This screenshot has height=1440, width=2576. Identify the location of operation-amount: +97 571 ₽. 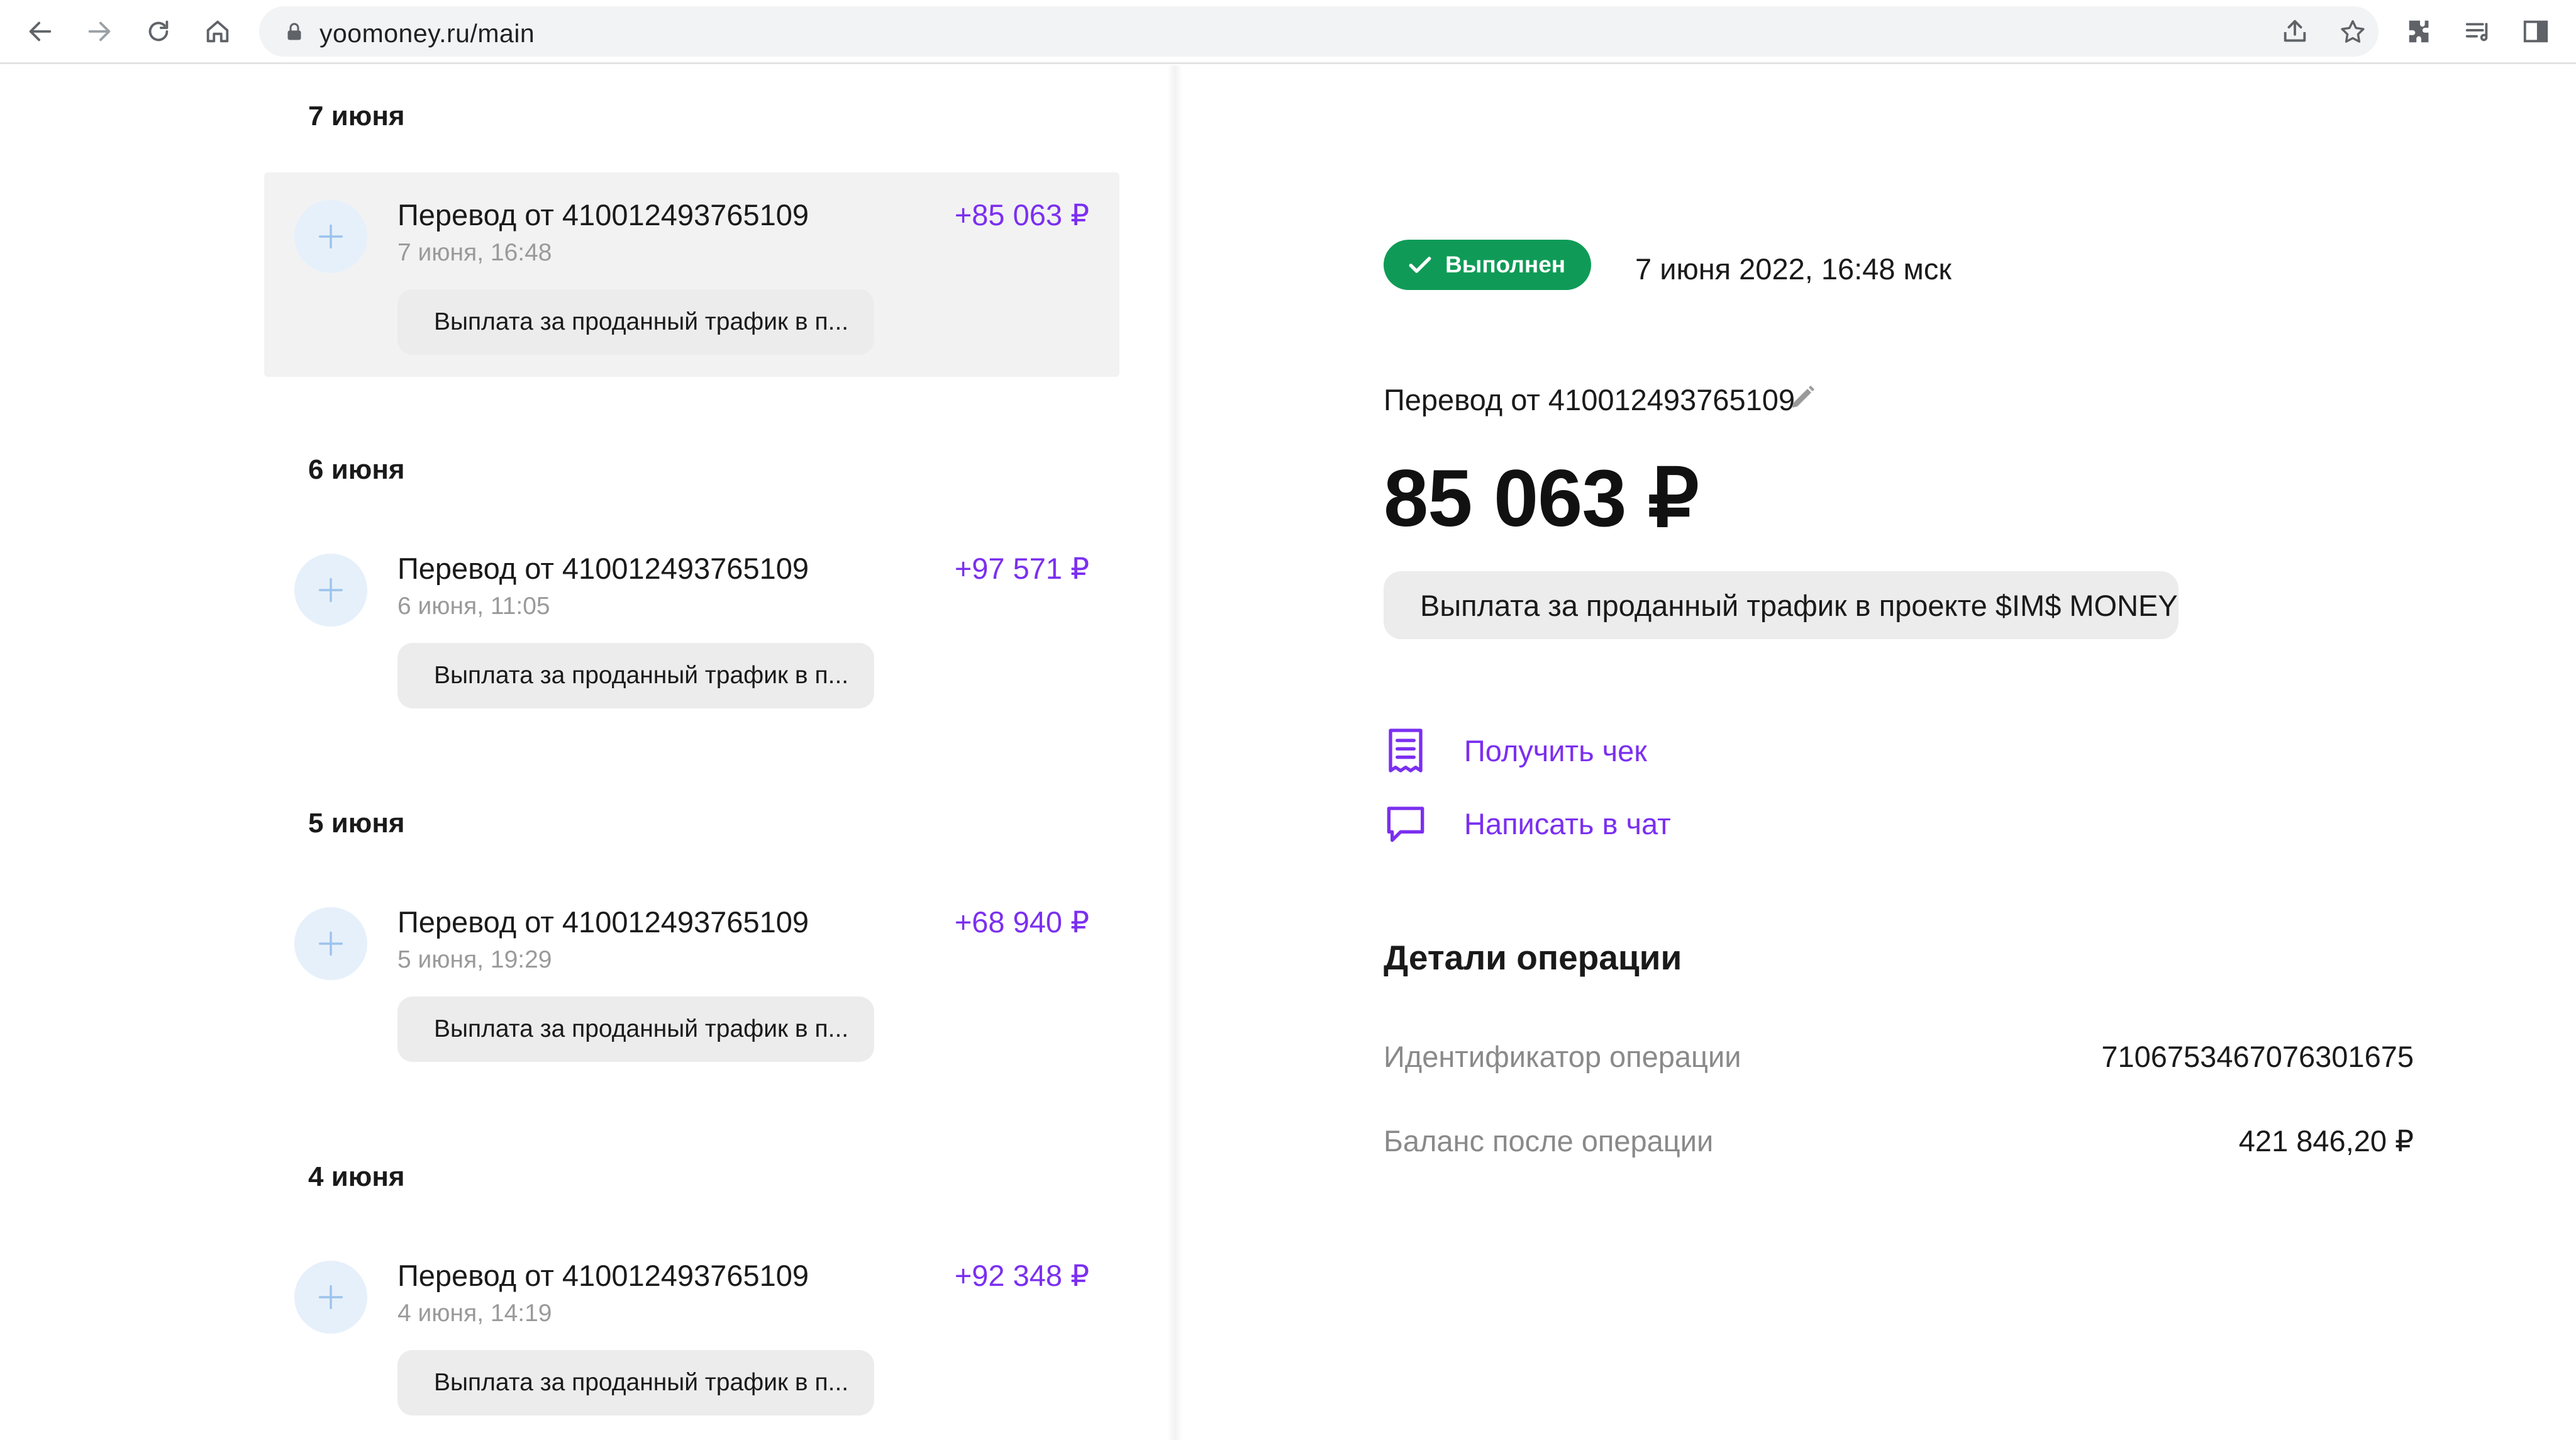
(1021, 568).